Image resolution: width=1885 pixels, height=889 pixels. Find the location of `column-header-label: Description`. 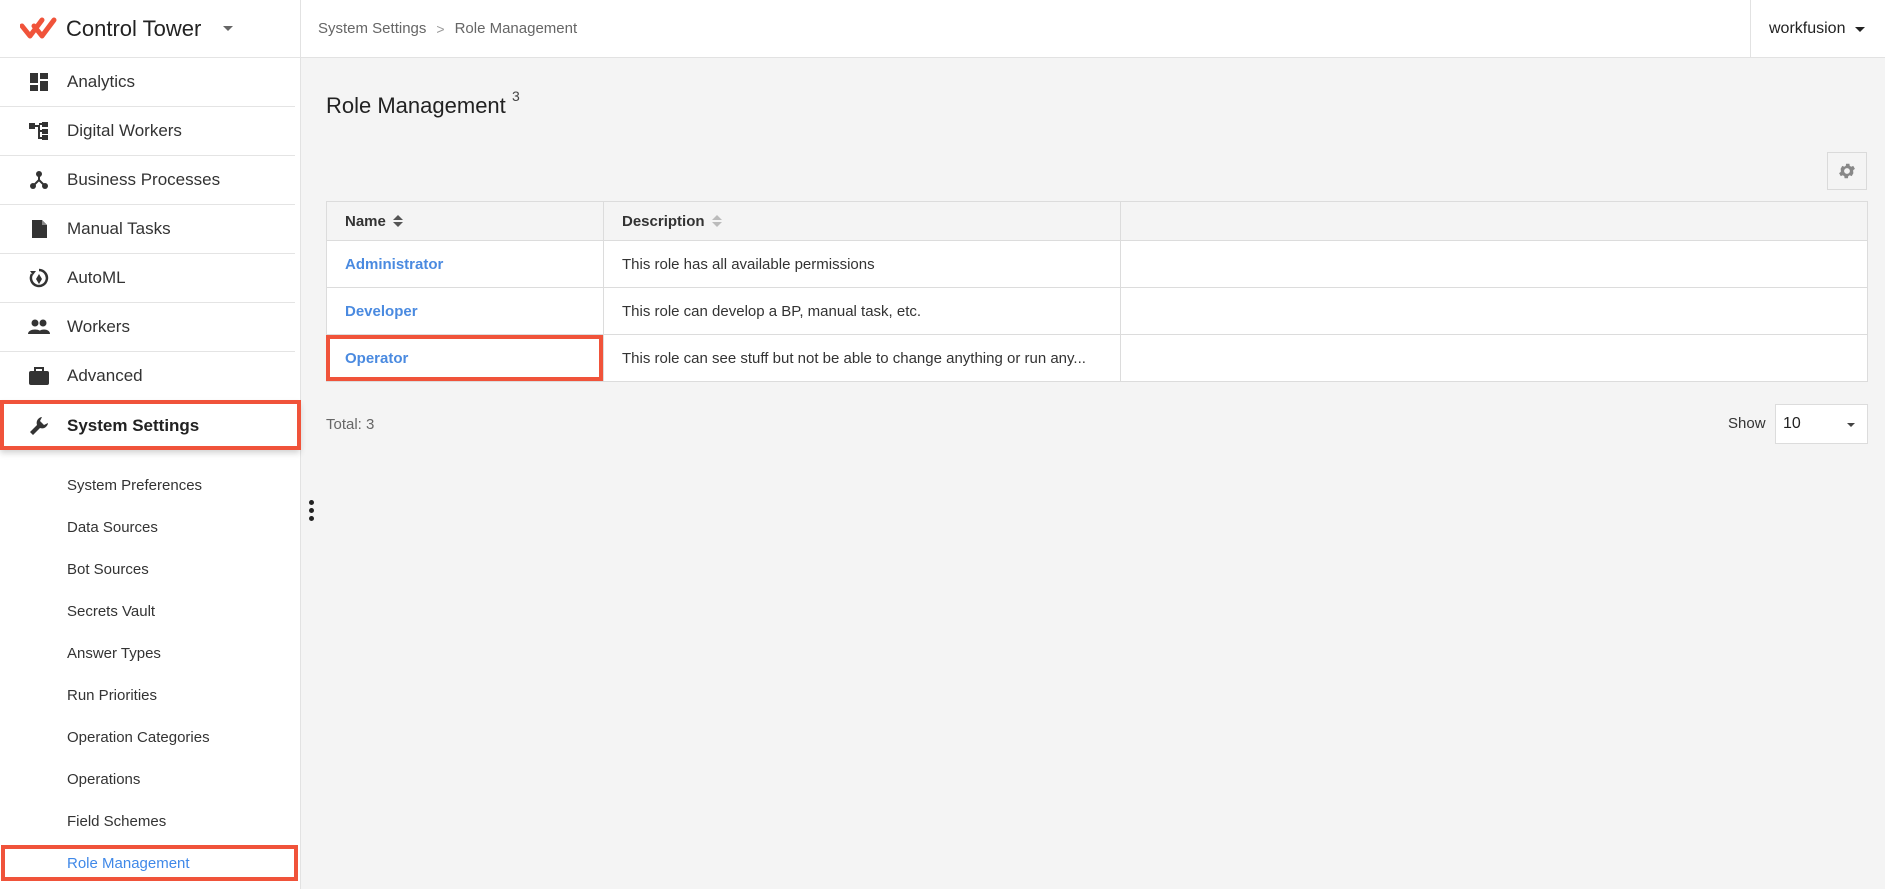

column-header-label: Description is located at coordinates (663, 221).